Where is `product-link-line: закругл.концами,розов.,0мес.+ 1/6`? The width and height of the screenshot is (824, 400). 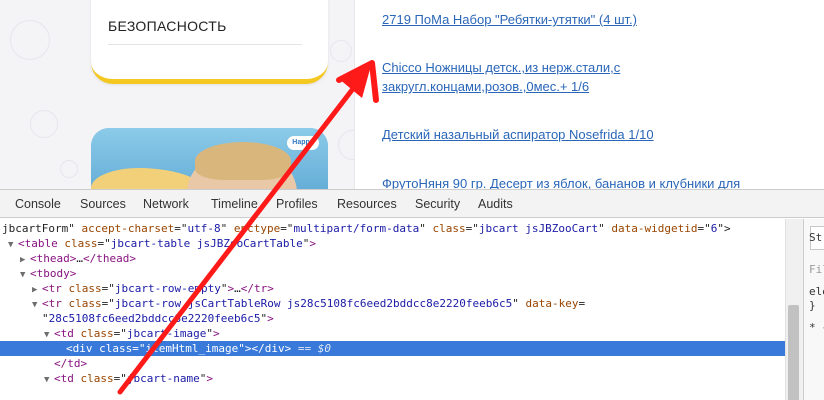
product-link-line: закругл.концами,розов.,0мес.+ 1/6 is located at coordinates (486, 86).